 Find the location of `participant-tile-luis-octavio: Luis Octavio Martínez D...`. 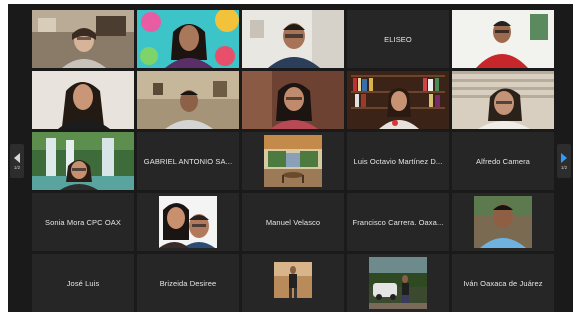

participant-tile-luis-octavio: Luis Octavio Martínez D... is located at coordinates (398, 161).